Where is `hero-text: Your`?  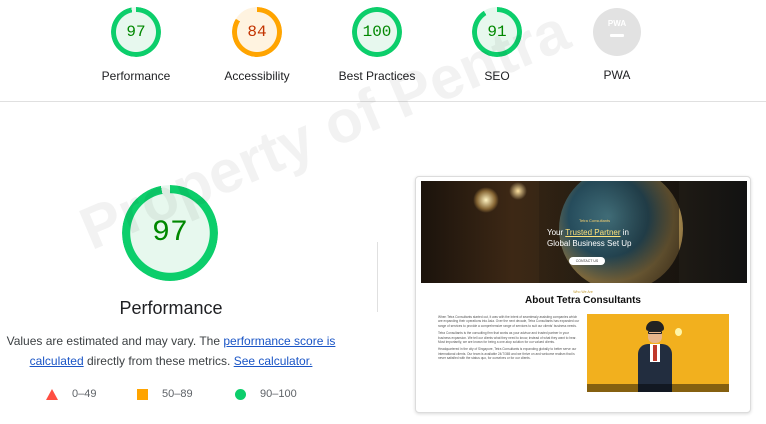 hero-text: Your is located at coordinates (556, 232).